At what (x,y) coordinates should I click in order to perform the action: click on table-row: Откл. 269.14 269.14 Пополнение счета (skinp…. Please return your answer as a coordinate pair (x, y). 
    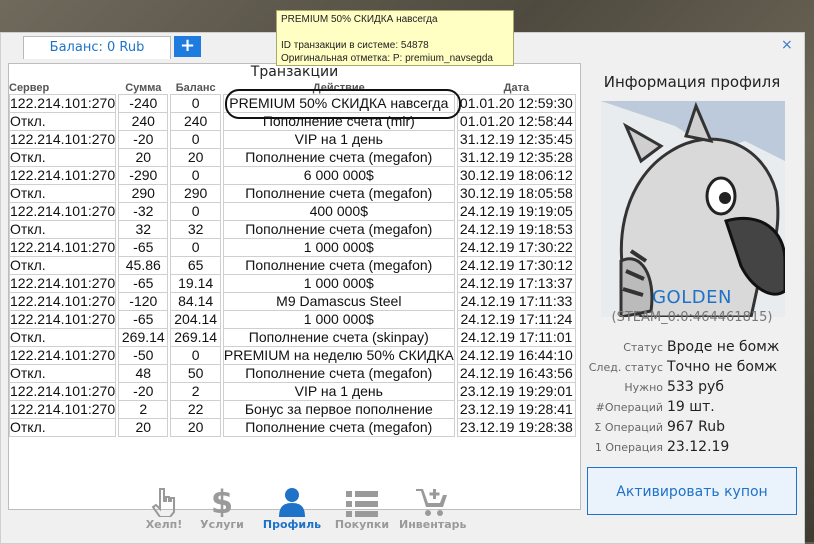
    Looking at the image, I should click on (292, 338).